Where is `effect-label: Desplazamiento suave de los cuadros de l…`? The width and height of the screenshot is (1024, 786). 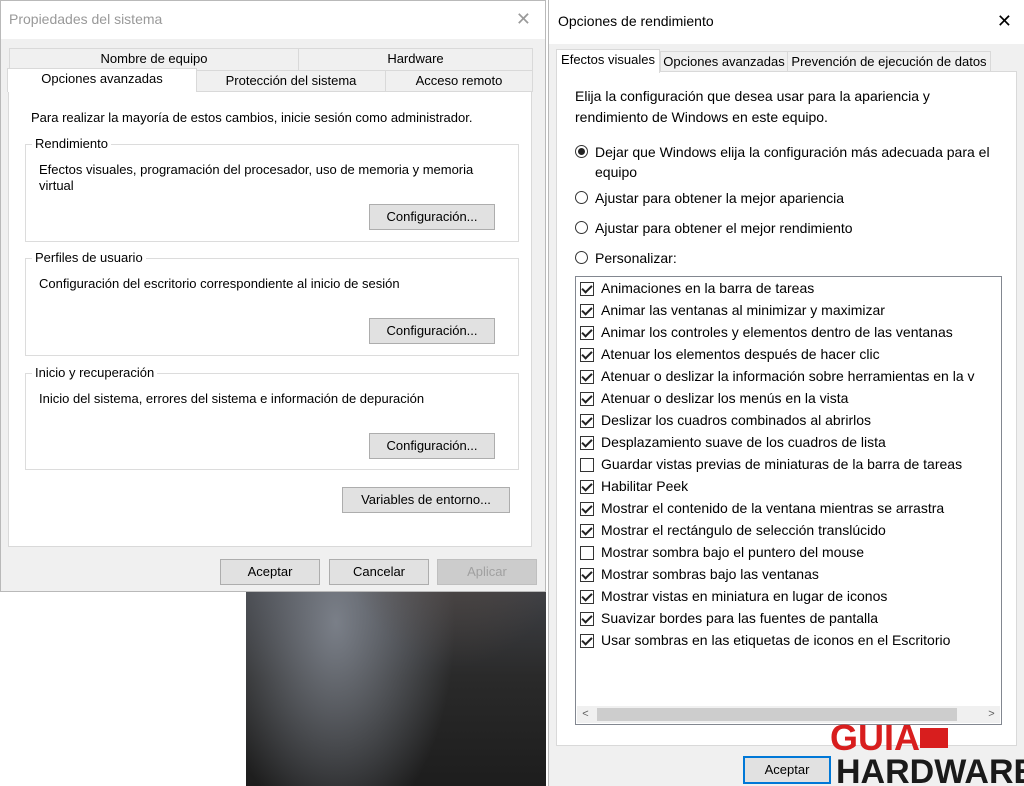
effect-label: Desplazamiento suave de los cuadros de l… is located at coordinates (743, 442).